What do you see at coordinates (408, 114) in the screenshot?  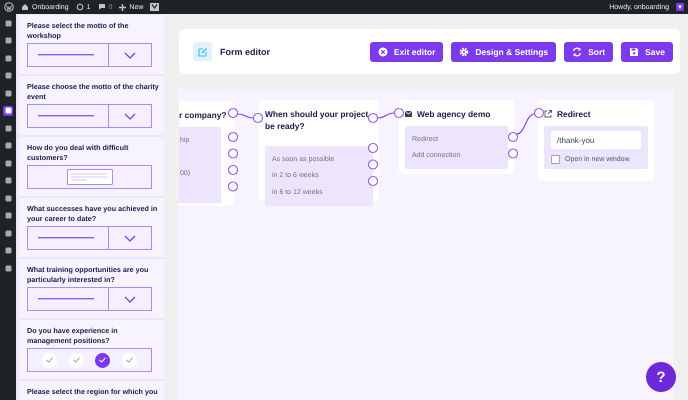 I see `envelope-icon` at bounding box center [408, 114].